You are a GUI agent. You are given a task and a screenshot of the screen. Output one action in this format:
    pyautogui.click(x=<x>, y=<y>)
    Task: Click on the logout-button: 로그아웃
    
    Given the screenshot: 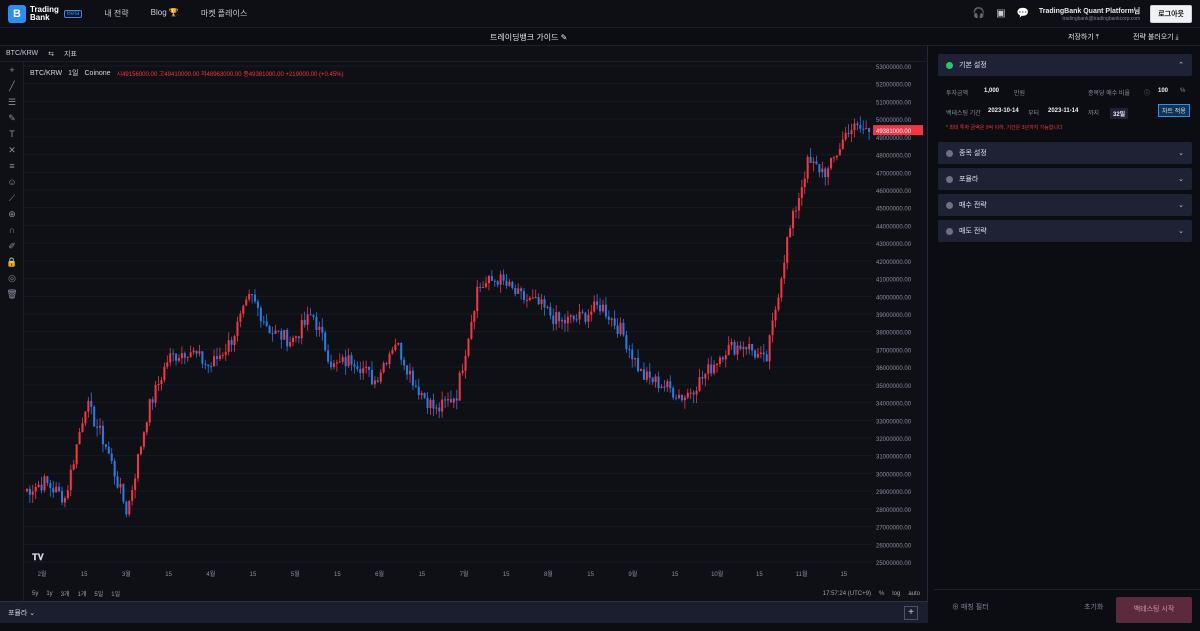 What is the action you would take?
    pyautogui.click(x=1171, y=13)
    